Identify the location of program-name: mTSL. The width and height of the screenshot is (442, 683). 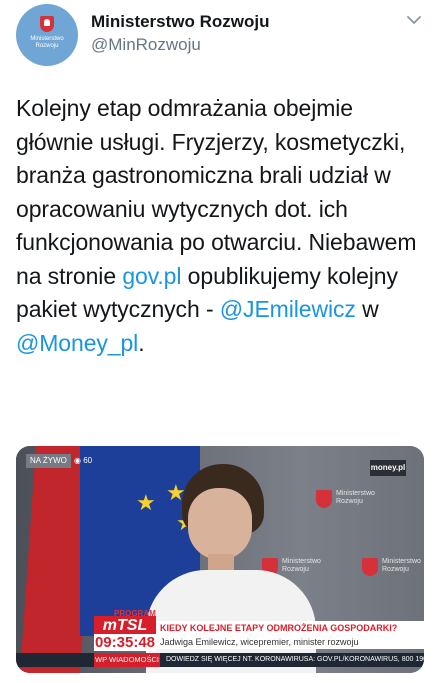
(125, 626).